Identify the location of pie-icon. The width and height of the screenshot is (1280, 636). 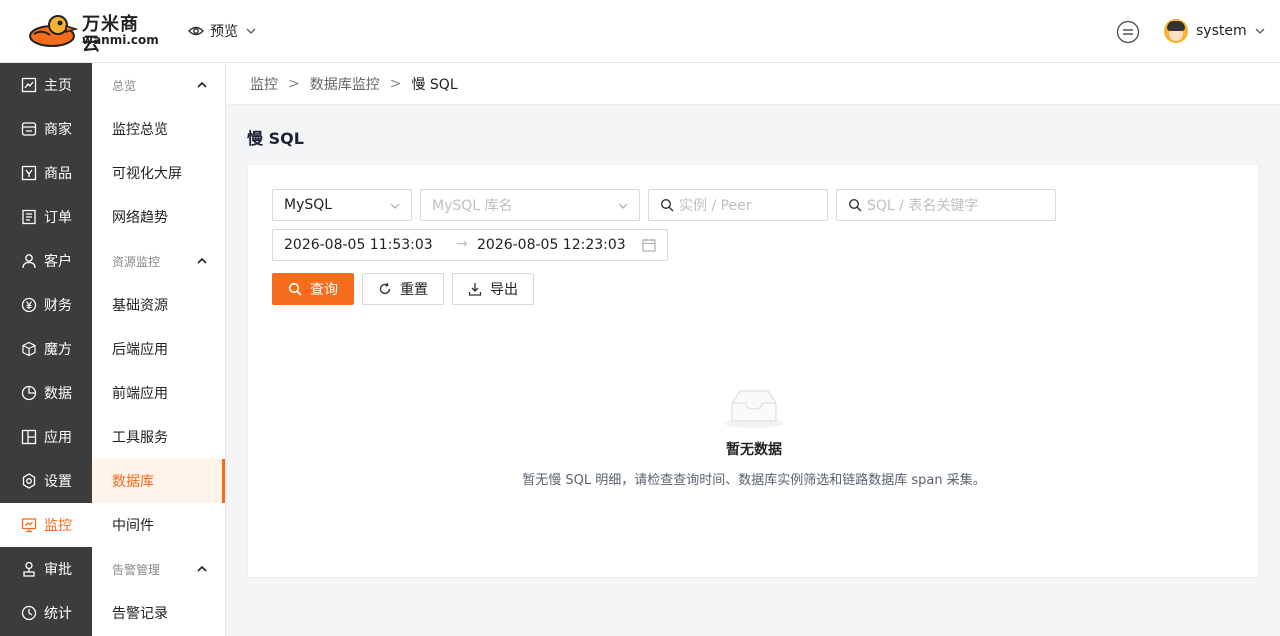
(29, 393).